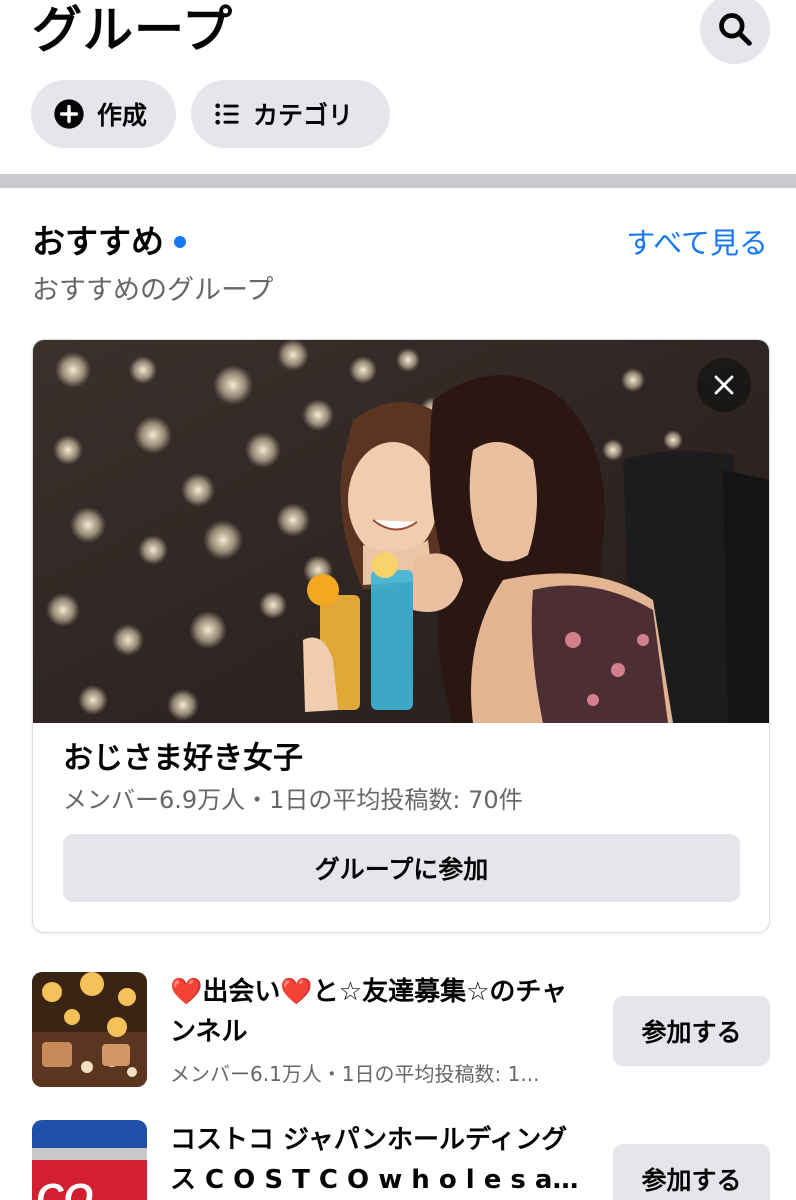  I want to click on group-meta: メンバー6.9万人・1日の平均投稿数: 70件, so click(293, 800).